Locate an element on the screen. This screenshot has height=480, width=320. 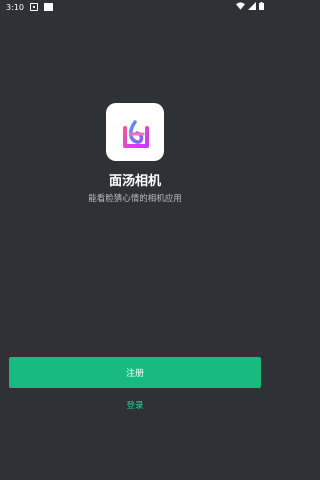
app-tagline: 能看脸猜心情的相机应用 is located at coordinates (135, 199).